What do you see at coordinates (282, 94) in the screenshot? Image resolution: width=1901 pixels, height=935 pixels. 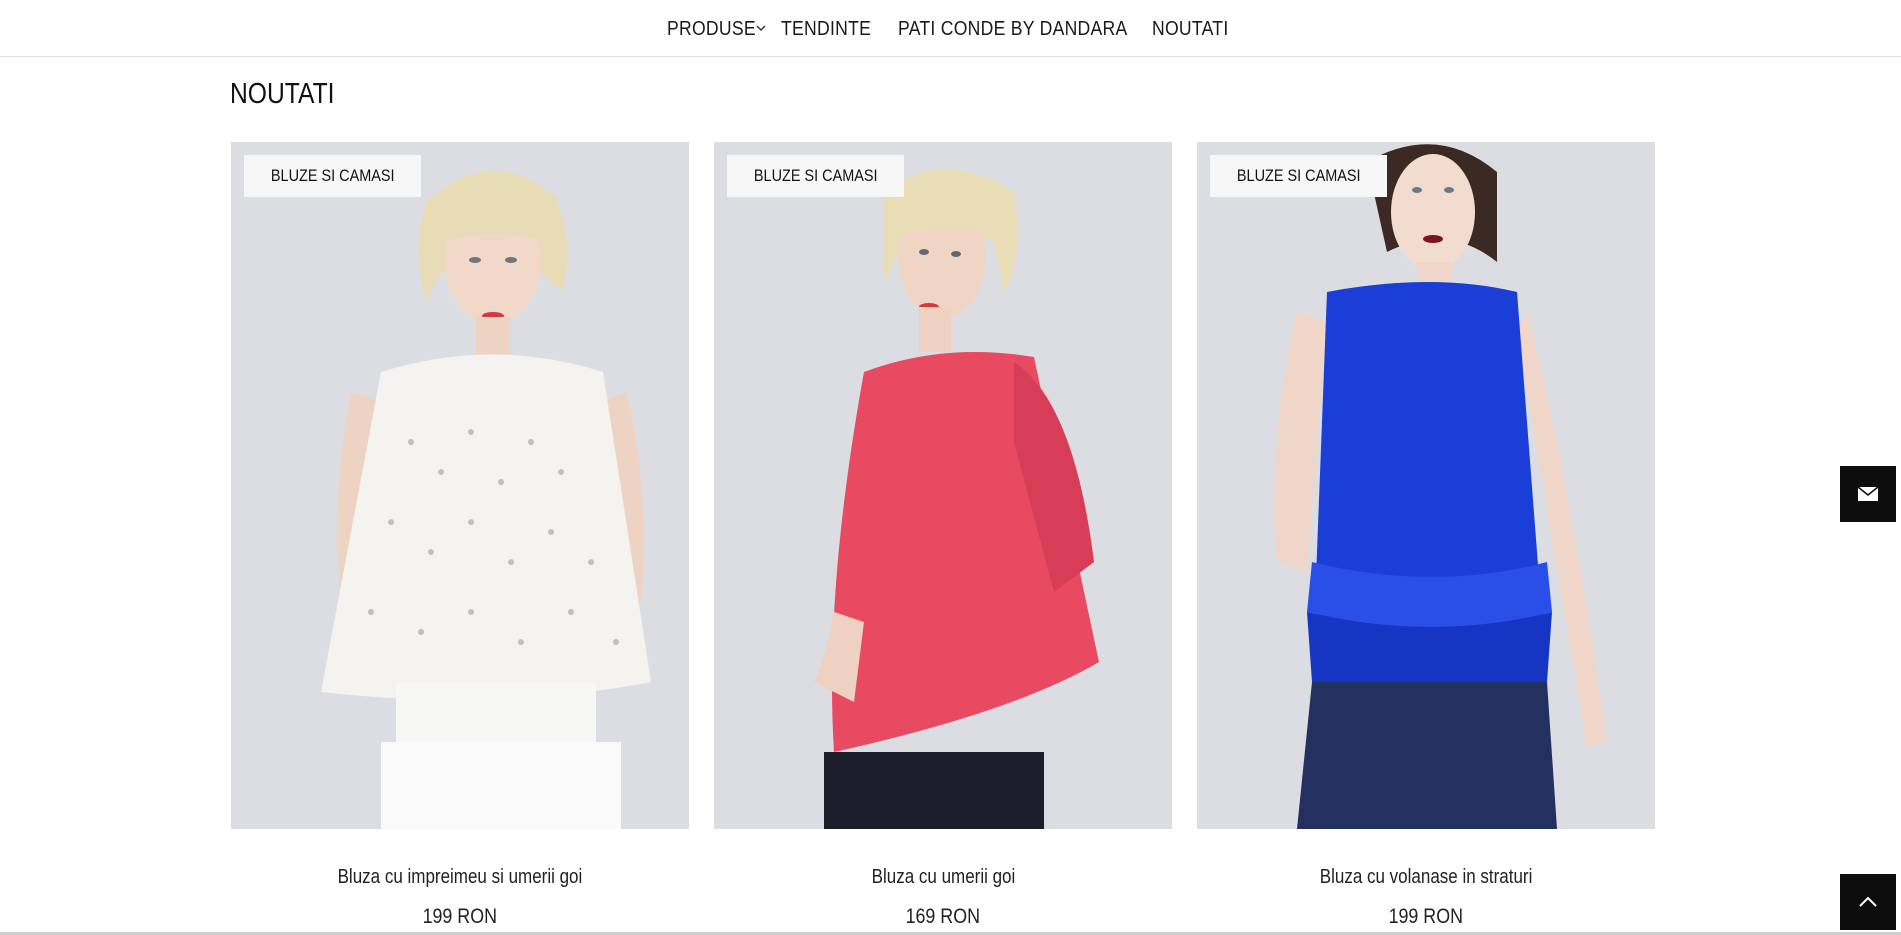 I see `page-title: NOUTATI` at bounding box center [282, 94].